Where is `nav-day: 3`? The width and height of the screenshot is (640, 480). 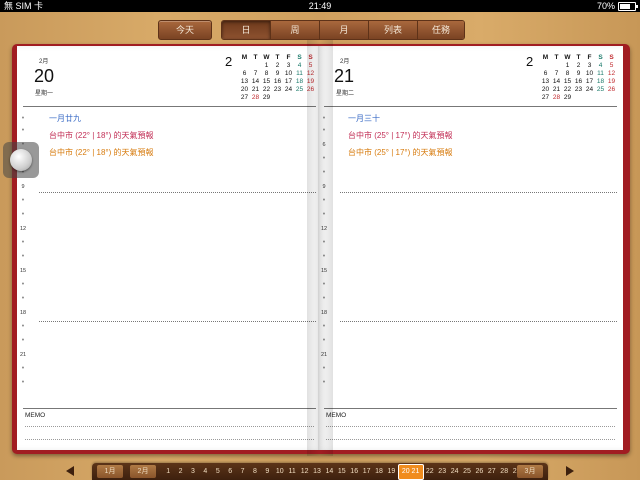 nav-day: 3 is located at coordinates (193, 471).